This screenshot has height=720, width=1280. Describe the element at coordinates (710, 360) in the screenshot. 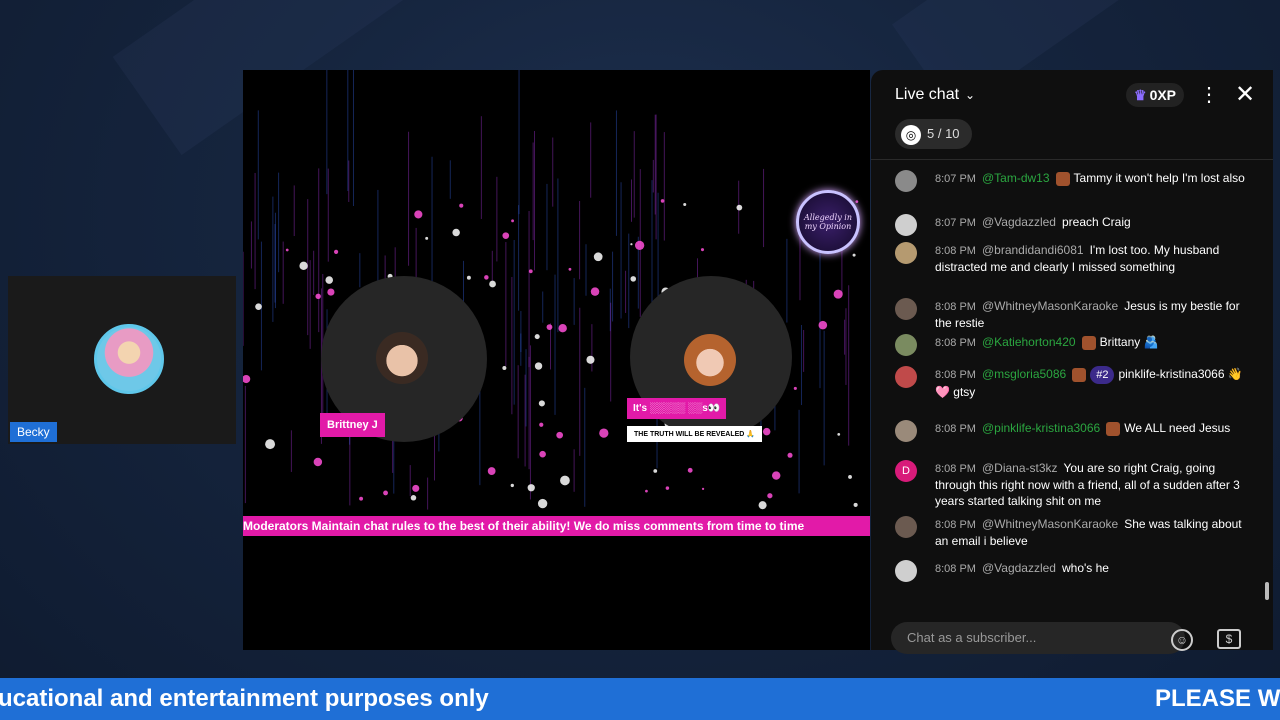

I see `guest-right-avatar` at that location.